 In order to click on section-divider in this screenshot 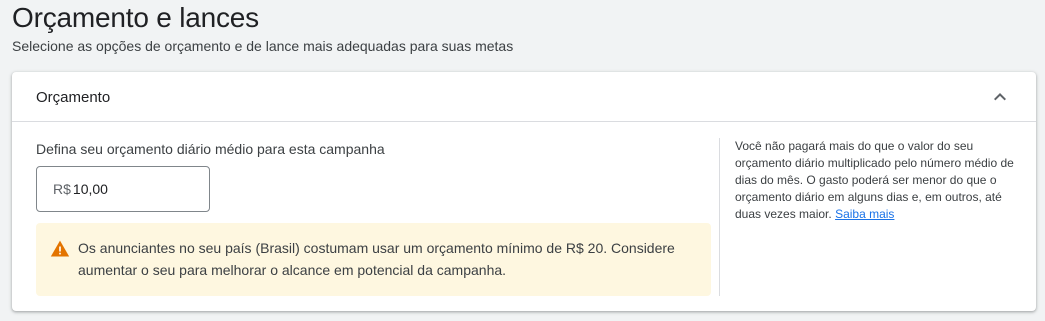, I will do `click(719, 217)`.